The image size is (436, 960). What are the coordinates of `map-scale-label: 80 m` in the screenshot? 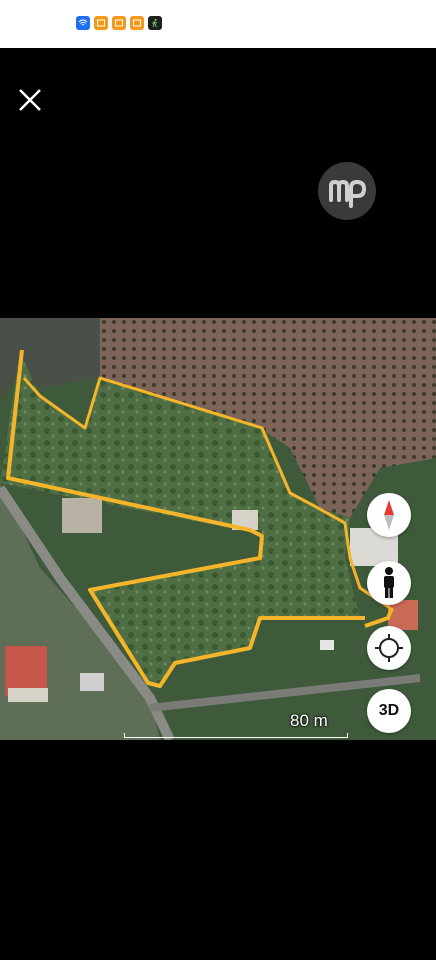 It's located at (309, 720).